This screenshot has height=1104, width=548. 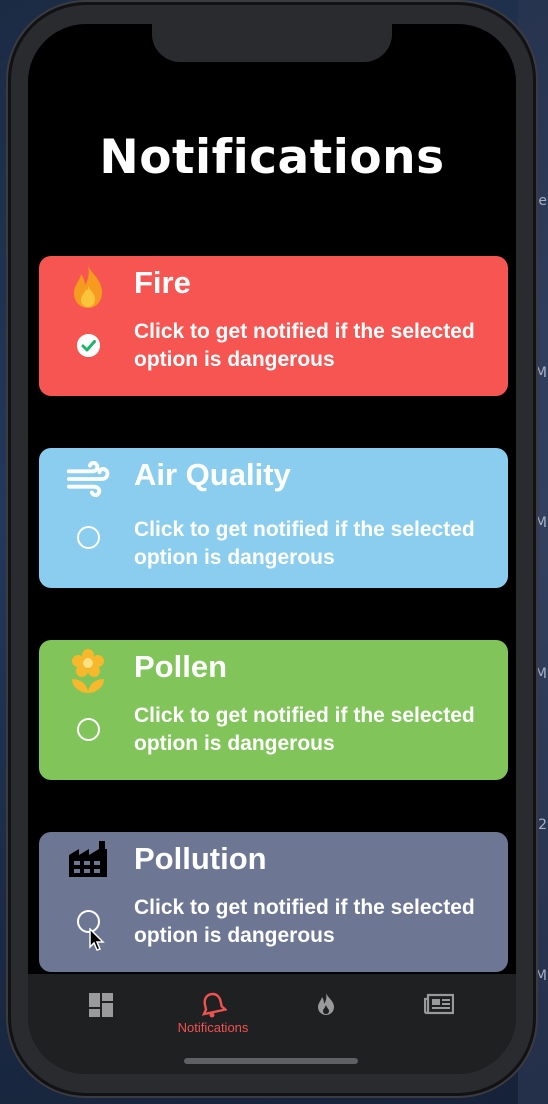 I want to click on desktop-fragment: le, so click(x=540, y=201).